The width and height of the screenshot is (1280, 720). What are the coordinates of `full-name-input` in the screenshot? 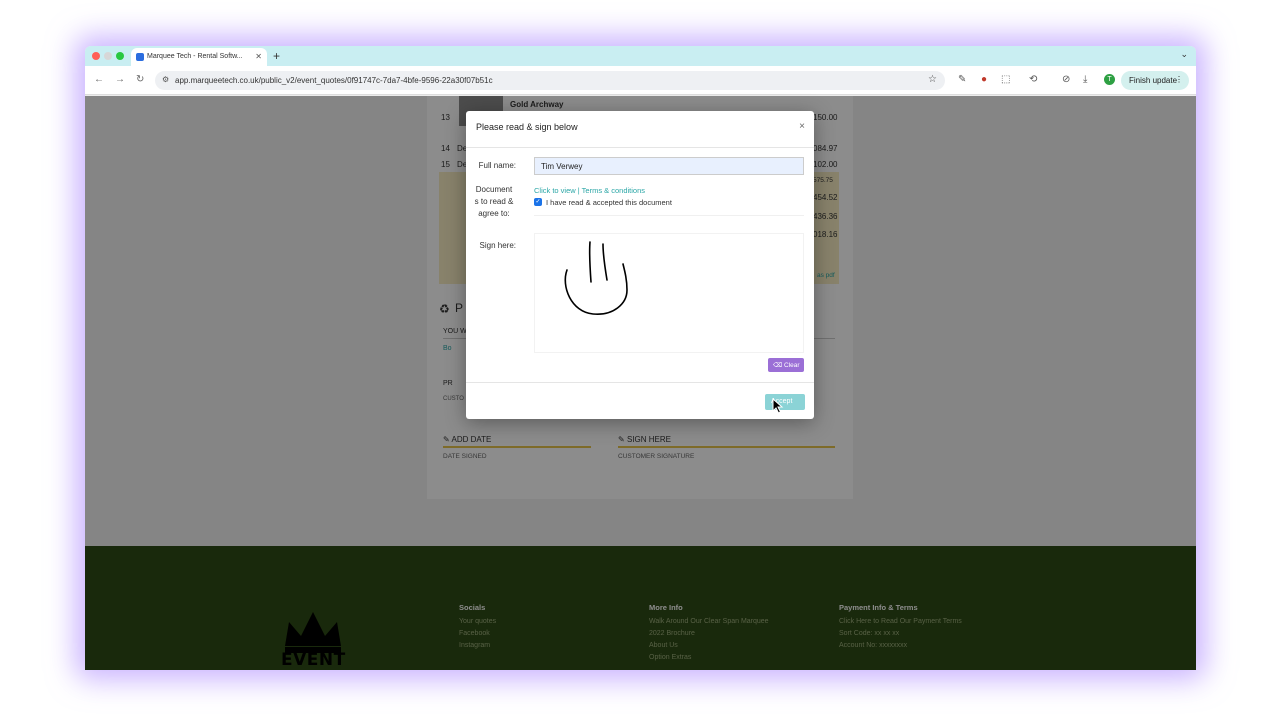 It's located at (669, 166).